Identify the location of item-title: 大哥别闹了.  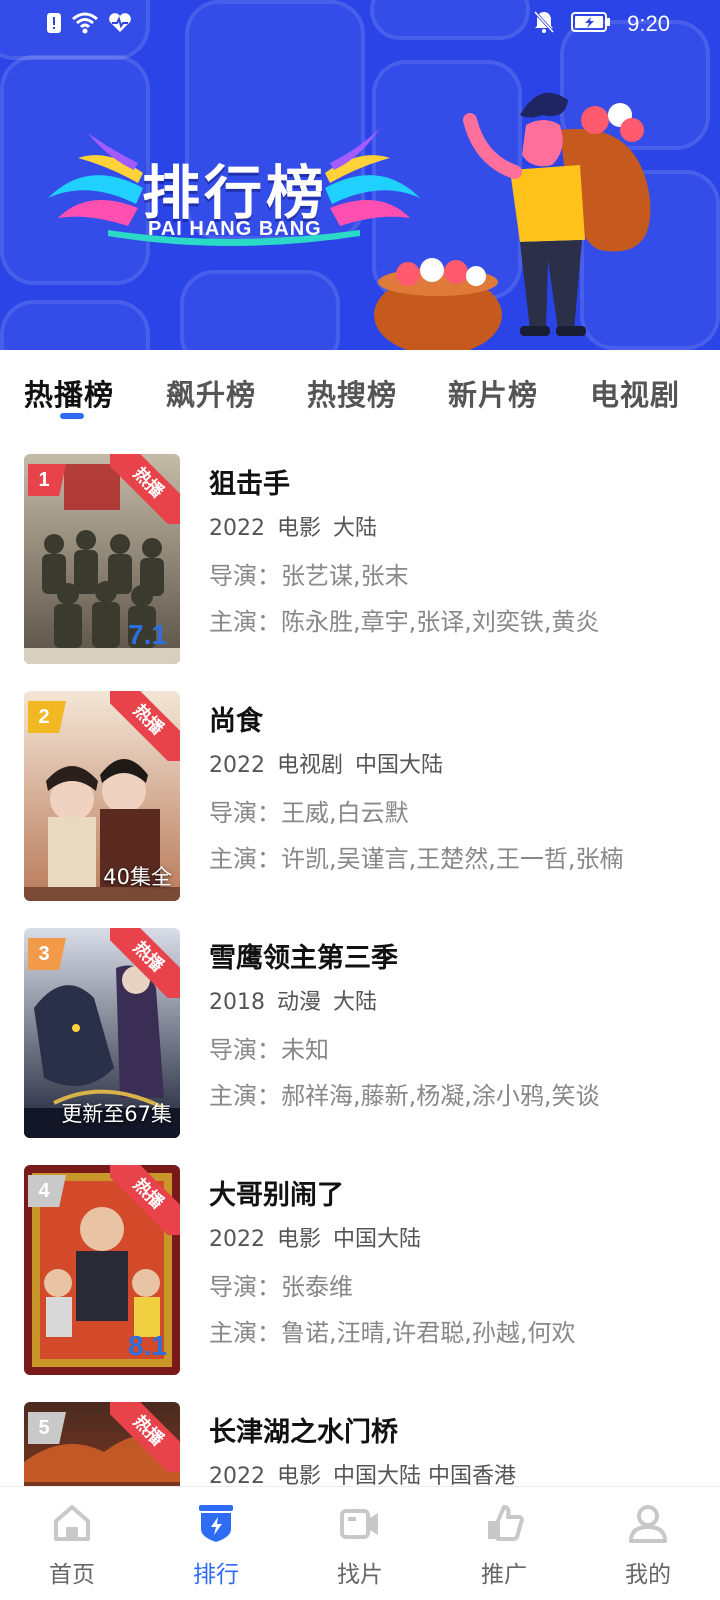
(276, 1192).